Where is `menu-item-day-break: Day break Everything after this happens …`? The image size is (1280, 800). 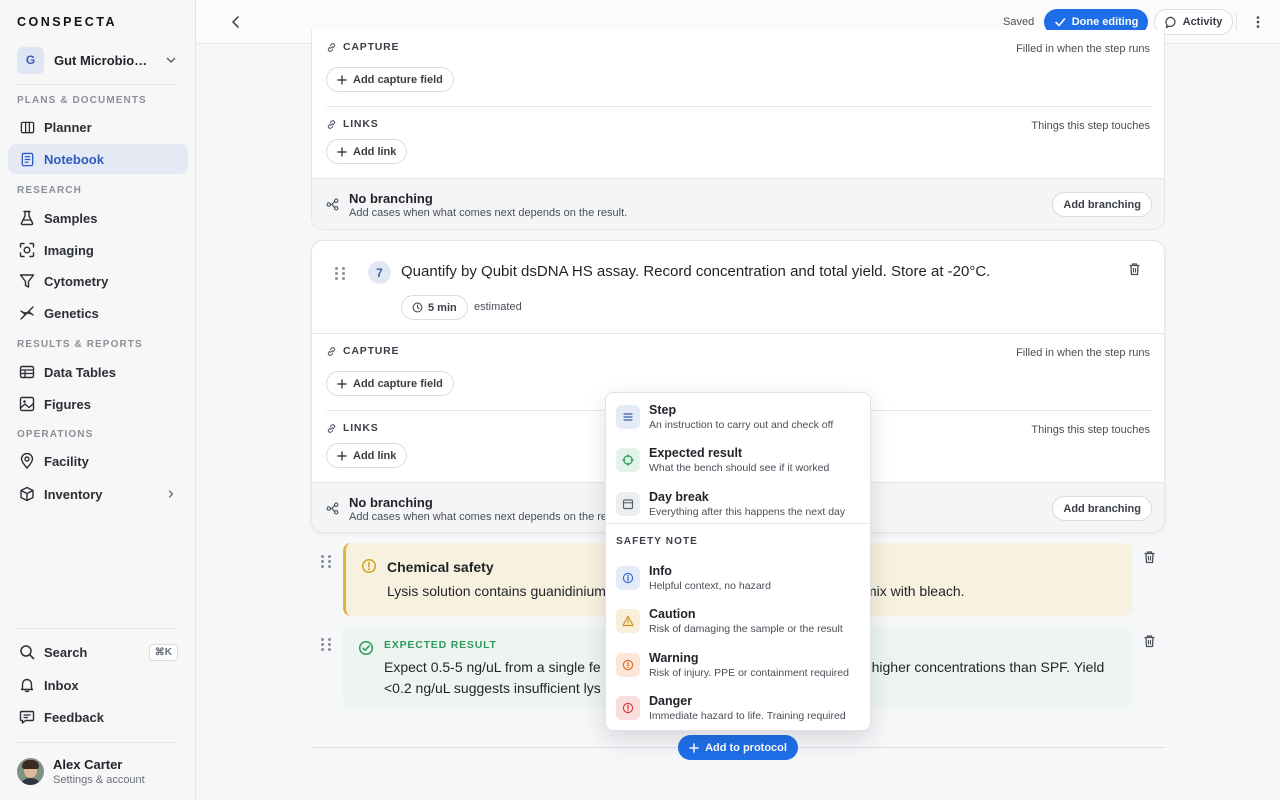
menu-item-day-break: Day break Everything after this happens … is located at coordinates (738, 503).